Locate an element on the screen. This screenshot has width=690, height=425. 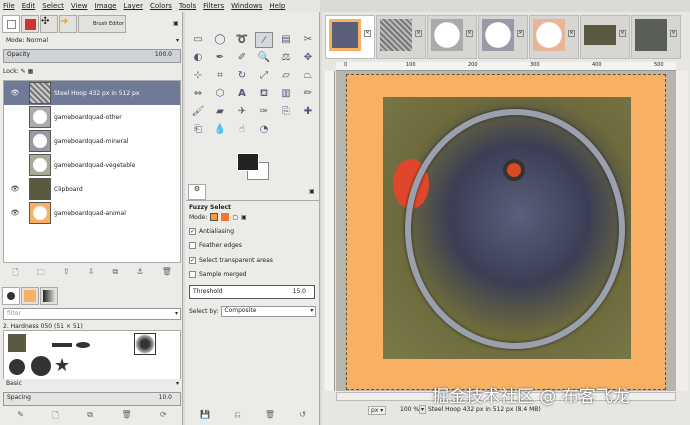
vertical-ruler is located at coordinates (330, 231).